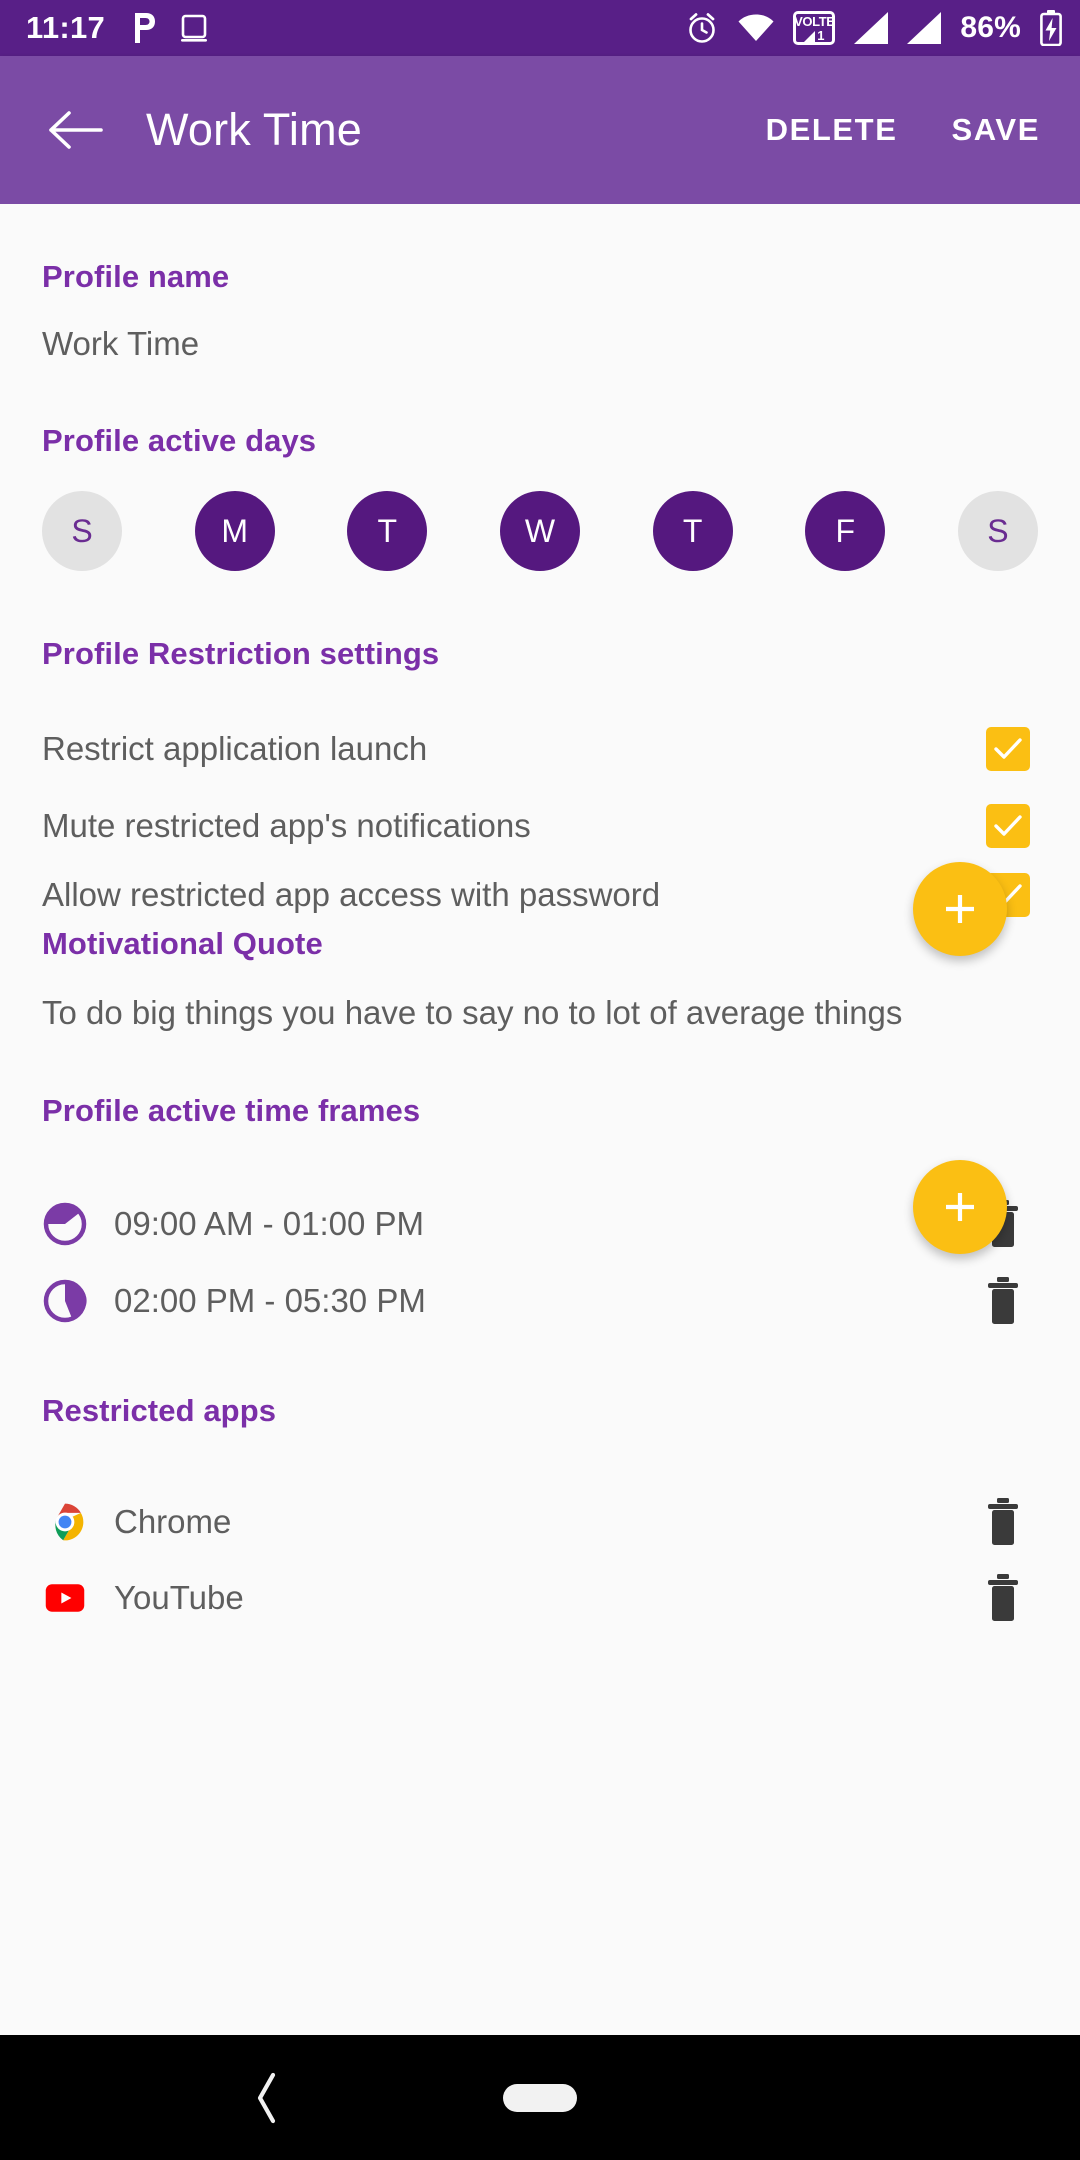 This screenshot has height=2160, width=1080. What do you see at coordinates (540, 130) in the screenshot?
I see `app-bar: Work Time DELETE SAVE` at bounding box center [540, 130].